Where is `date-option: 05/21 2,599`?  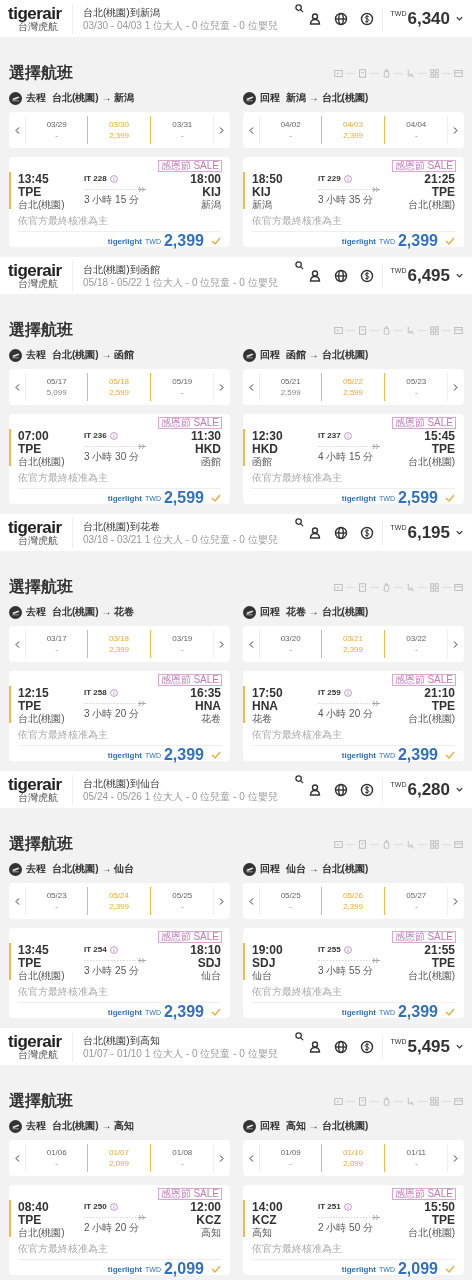 date-option: 05/21 2,599 is located at coordinates (290, 387).